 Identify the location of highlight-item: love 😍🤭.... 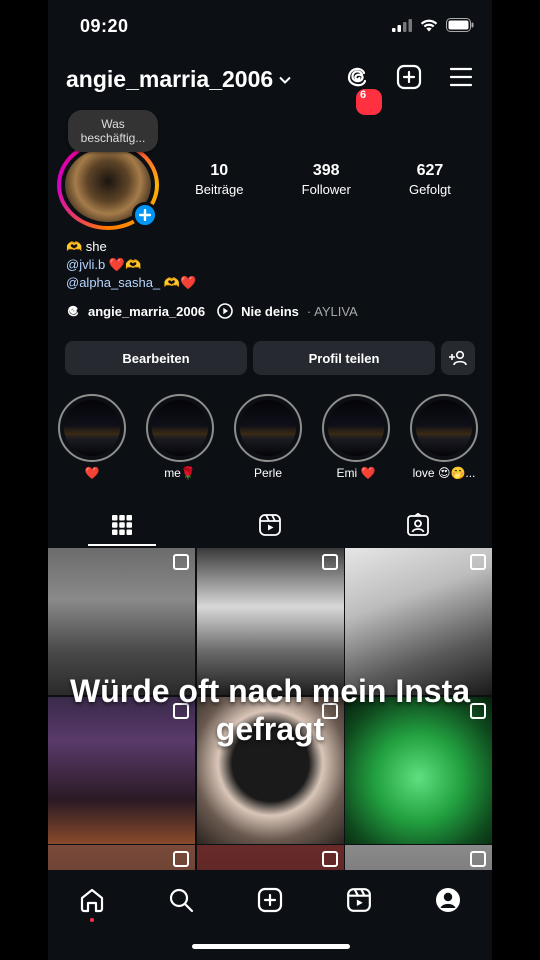
(444, 437).